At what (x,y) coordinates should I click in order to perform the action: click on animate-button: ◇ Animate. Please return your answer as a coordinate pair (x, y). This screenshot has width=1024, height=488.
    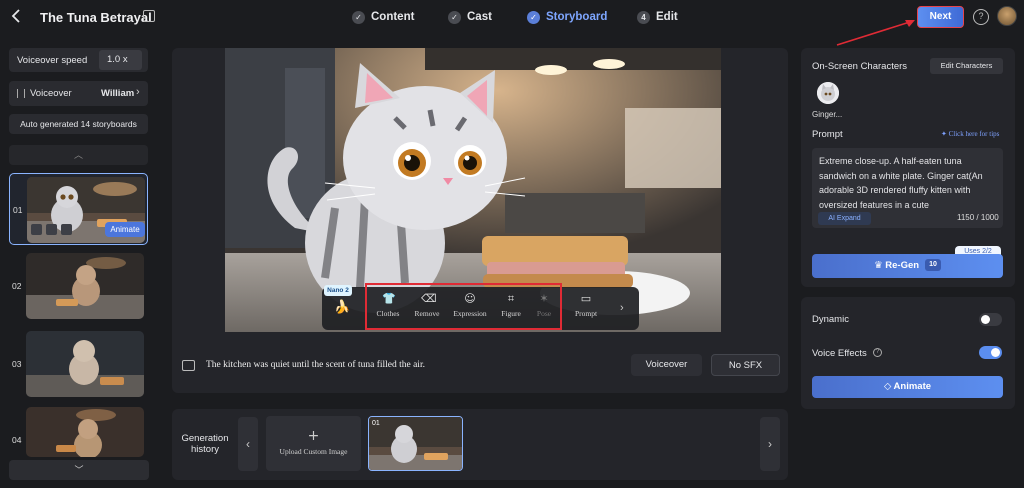
    Looking at the image, I should click on (907, 387).